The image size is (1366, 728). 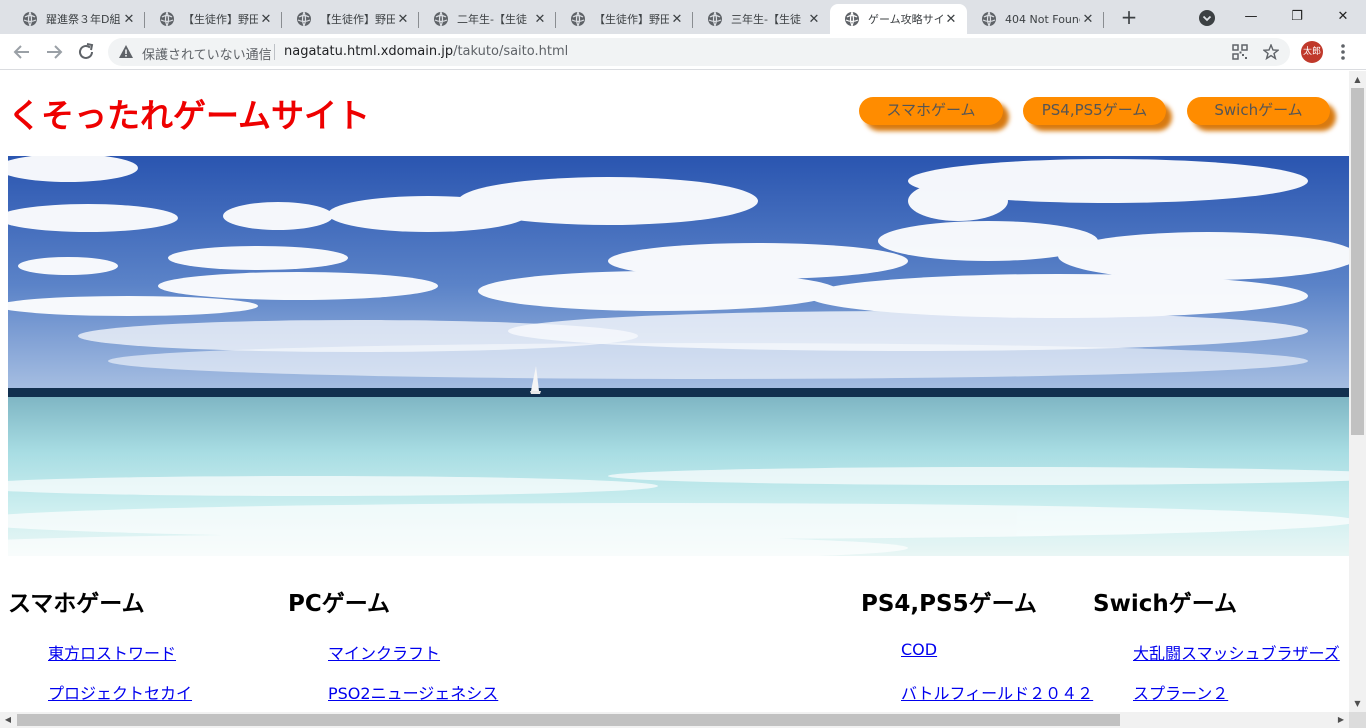 What do you see at coordinates (1103, 20) in the screenshot?
I see `tab-separator` at bounding box center [1103, 20].